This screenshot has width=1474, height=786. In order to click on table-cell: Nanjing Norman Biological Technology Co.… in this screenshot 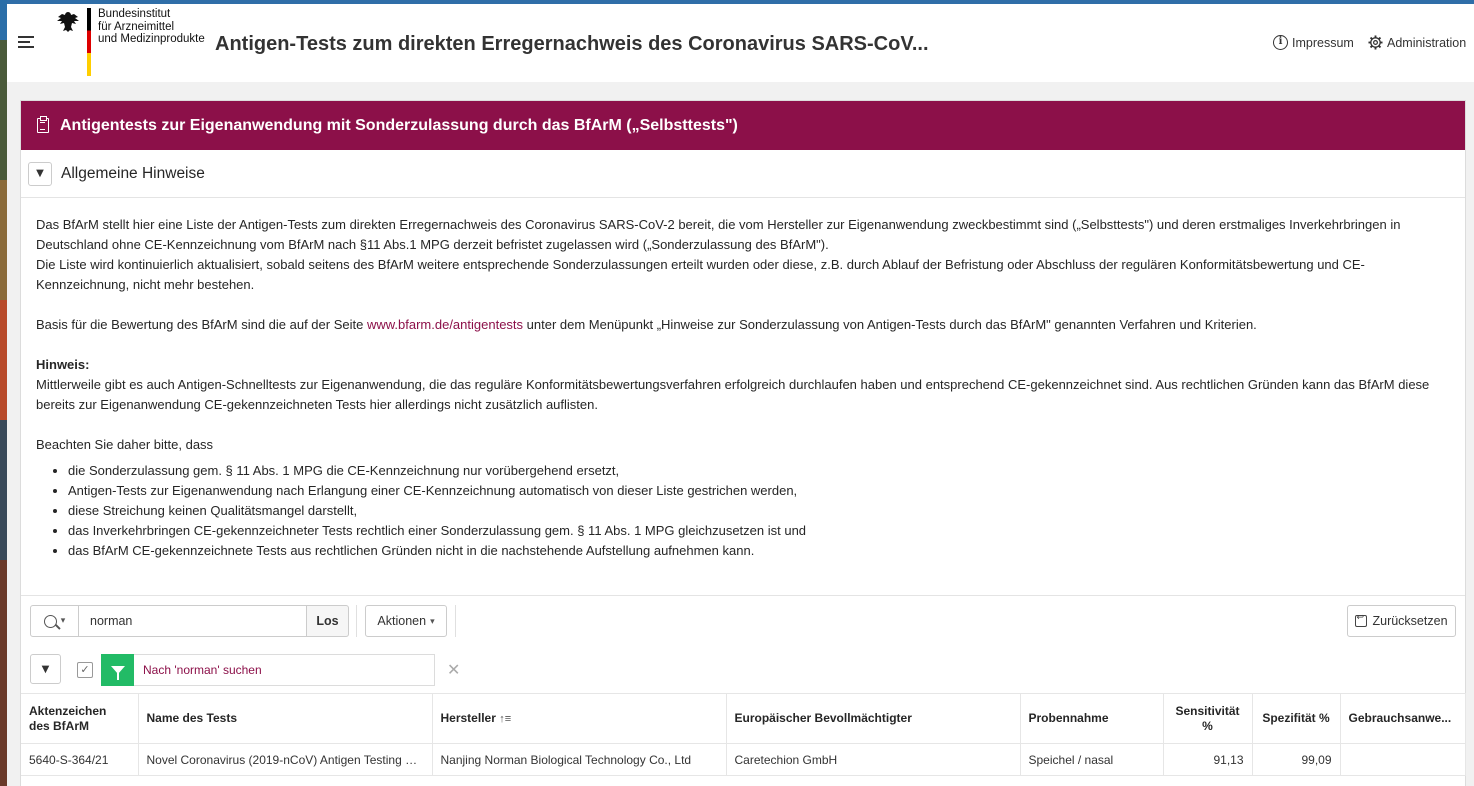, I will do `click(579, 759)`.